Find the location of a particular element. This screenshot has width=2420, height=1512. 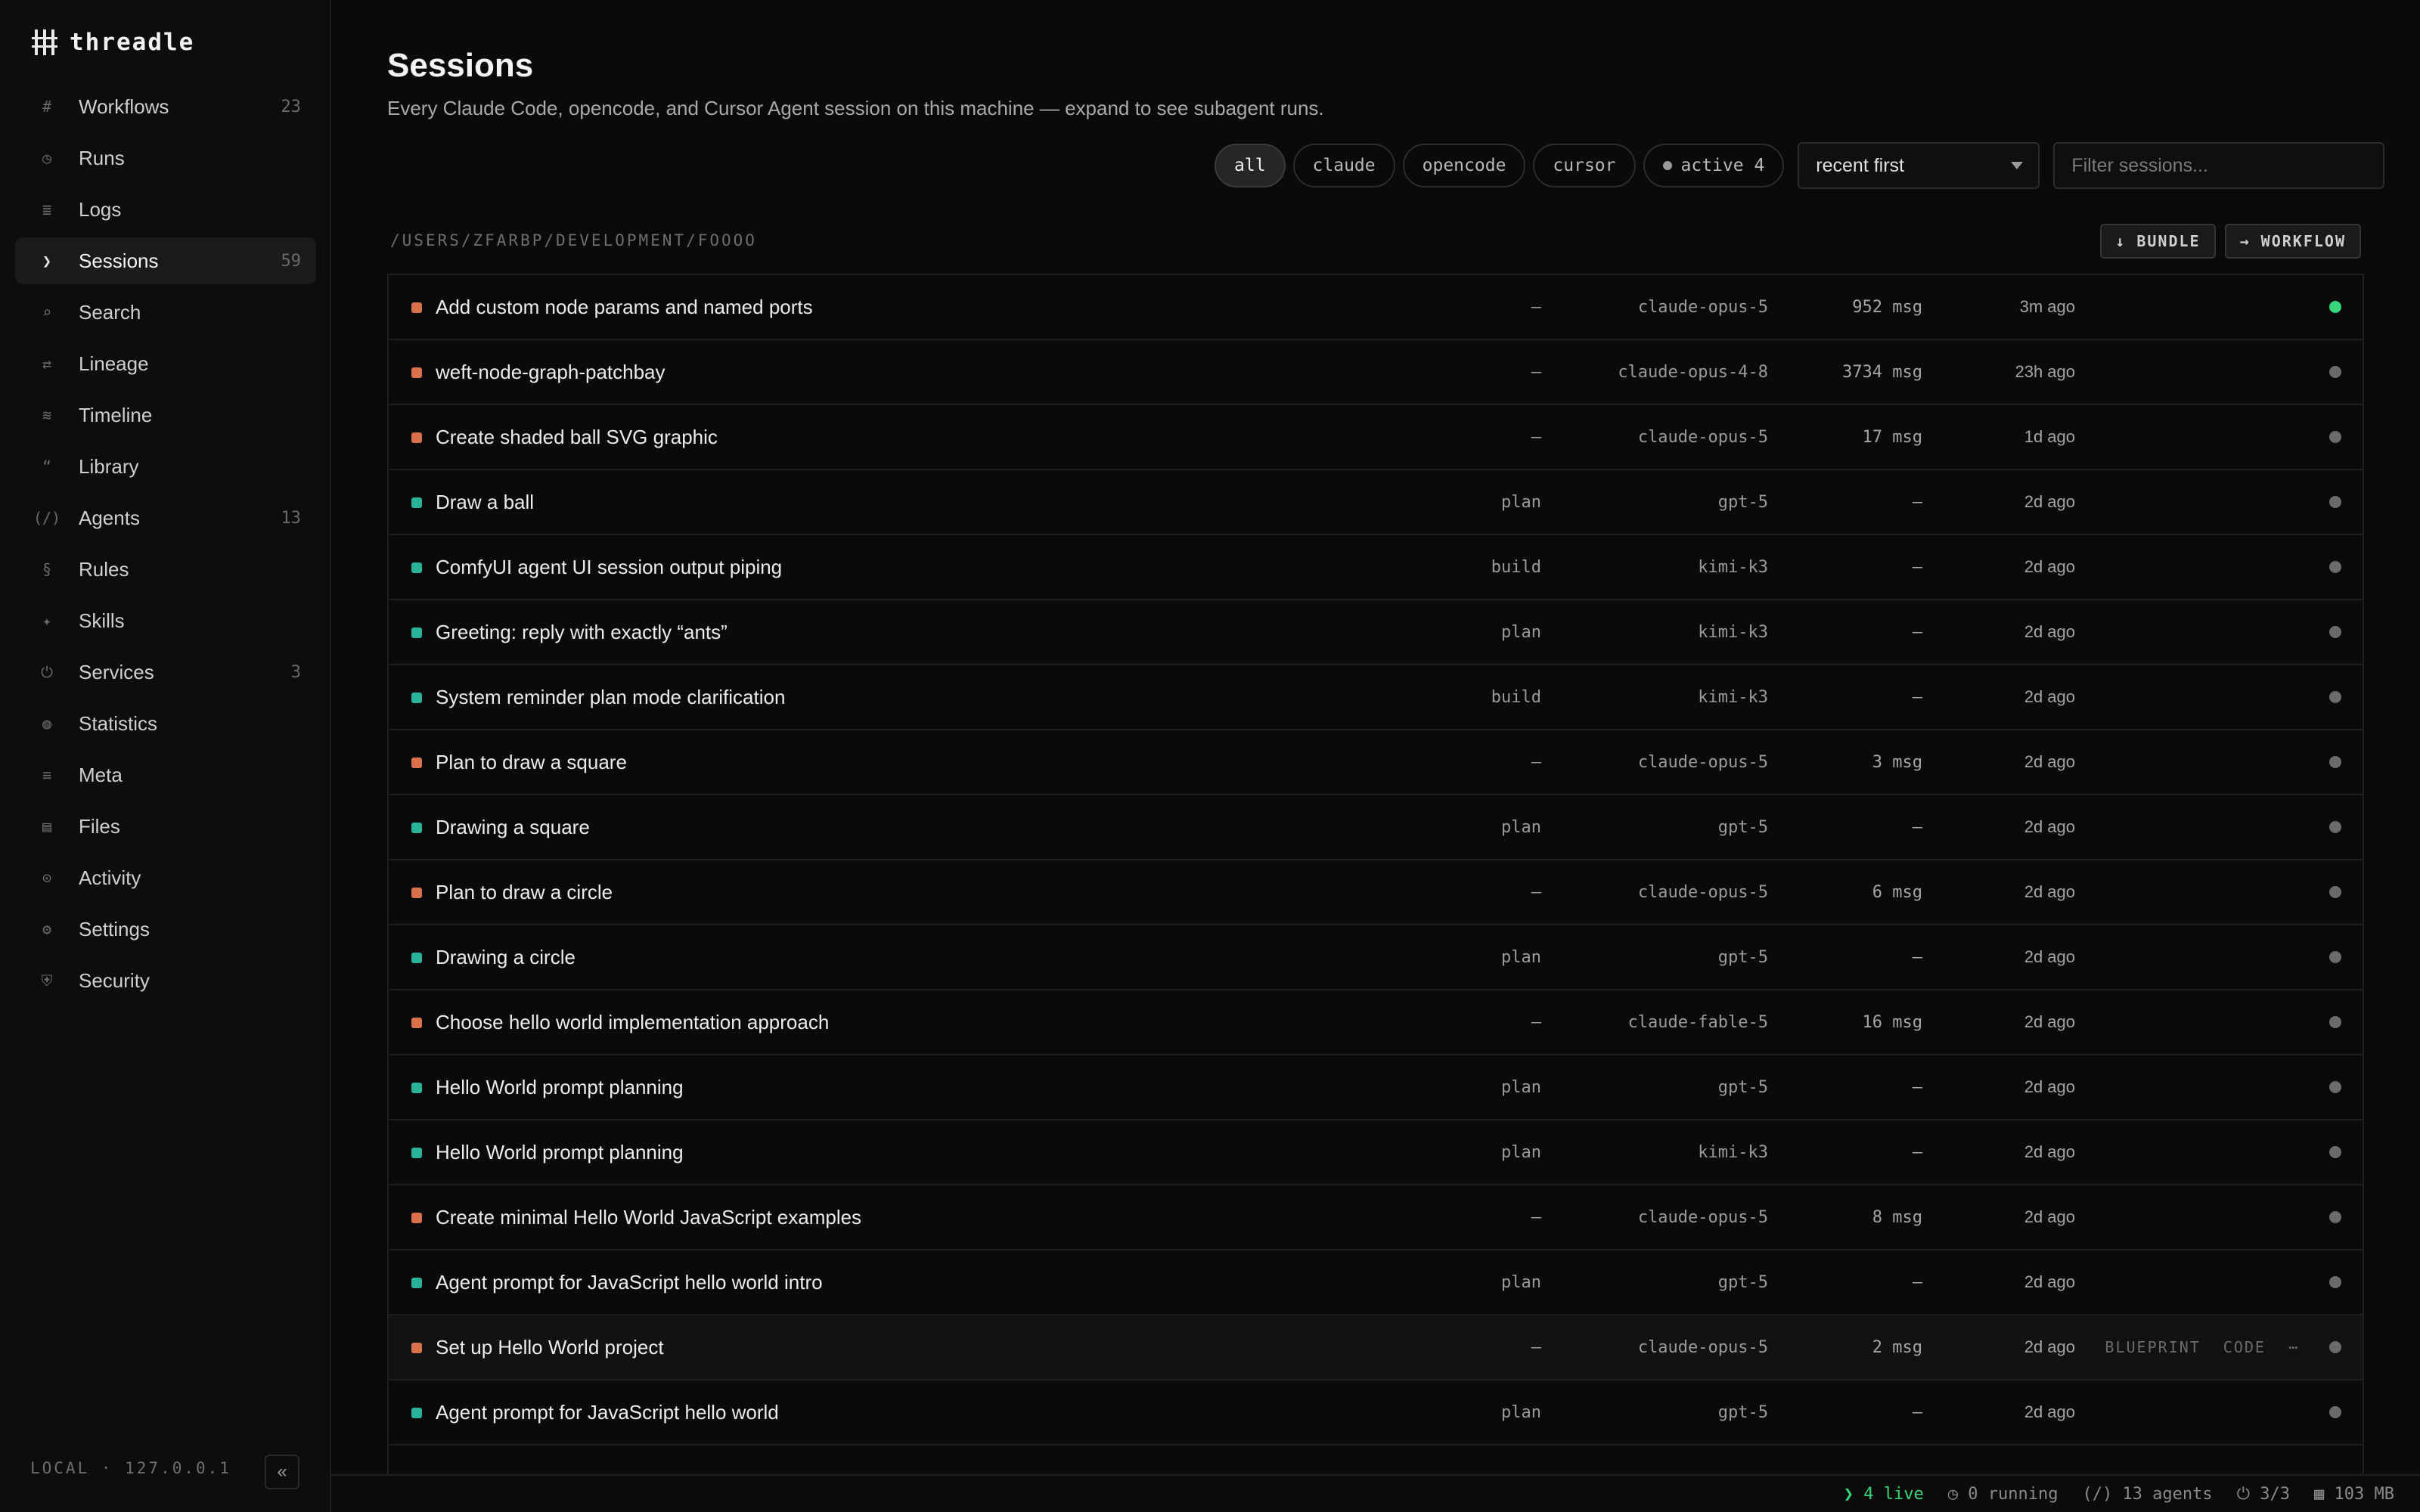

activity-icon: ⊙ is located at coordinates (47, 878).